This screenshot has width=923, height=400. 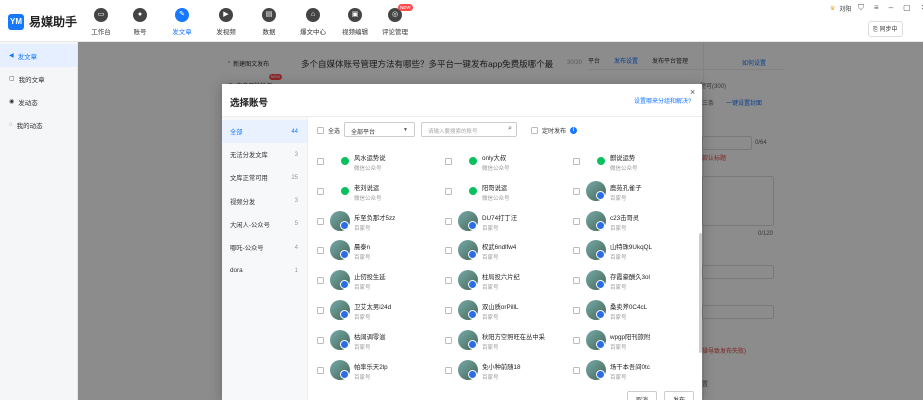 I want to click on search-icon: ⌕, so click(x=510, y=129).